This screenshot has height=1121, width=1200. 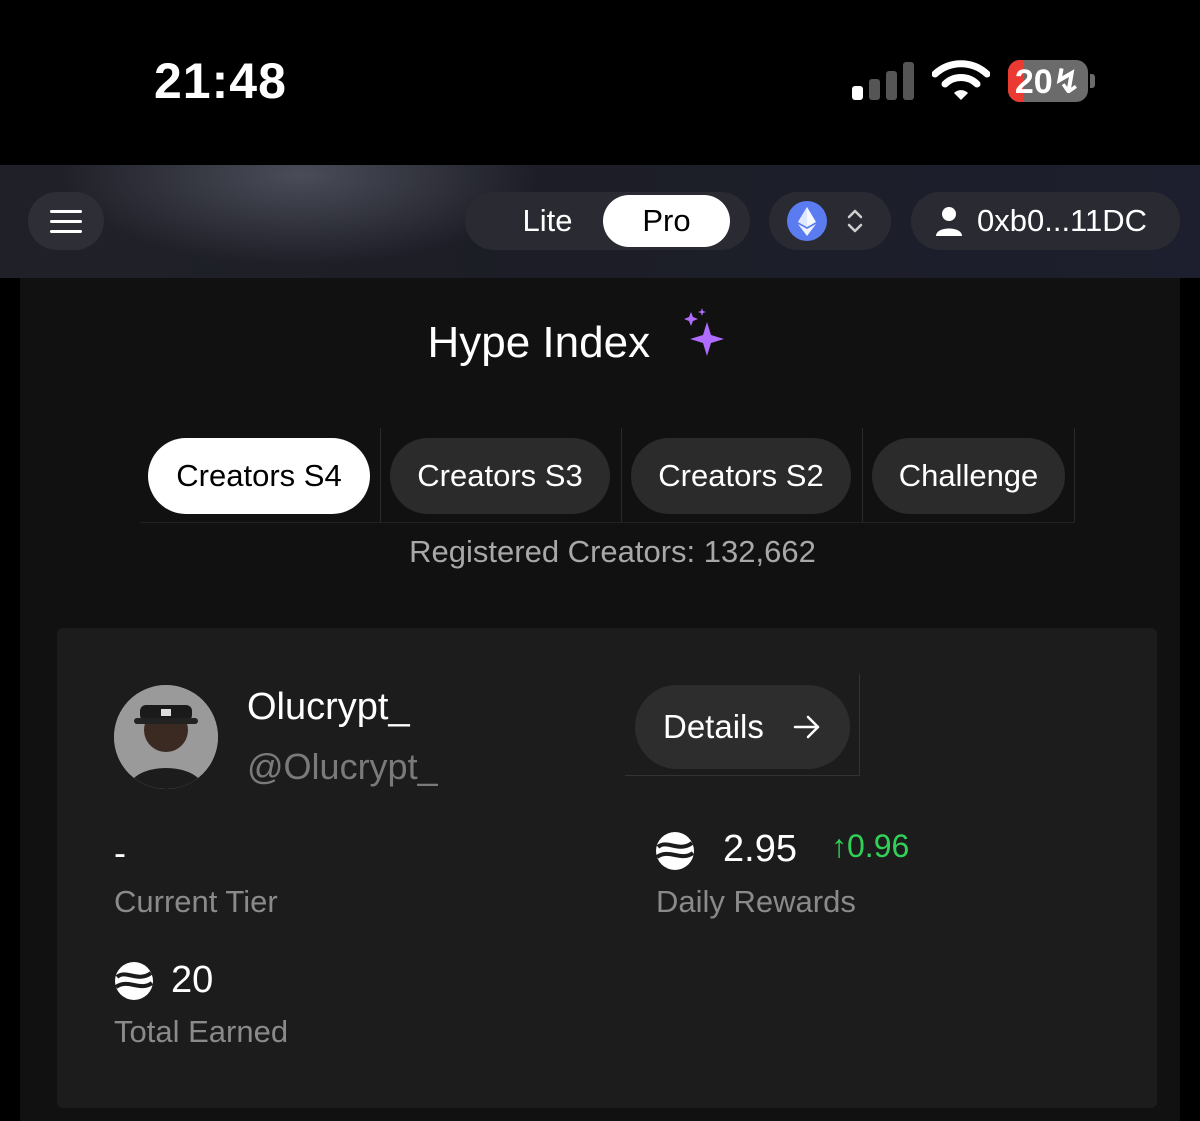 What do you see at coordinates (741, 476) in the screenshot?
I see `tab-creators-s2: Creators S2` at bounding box center [741, 476].